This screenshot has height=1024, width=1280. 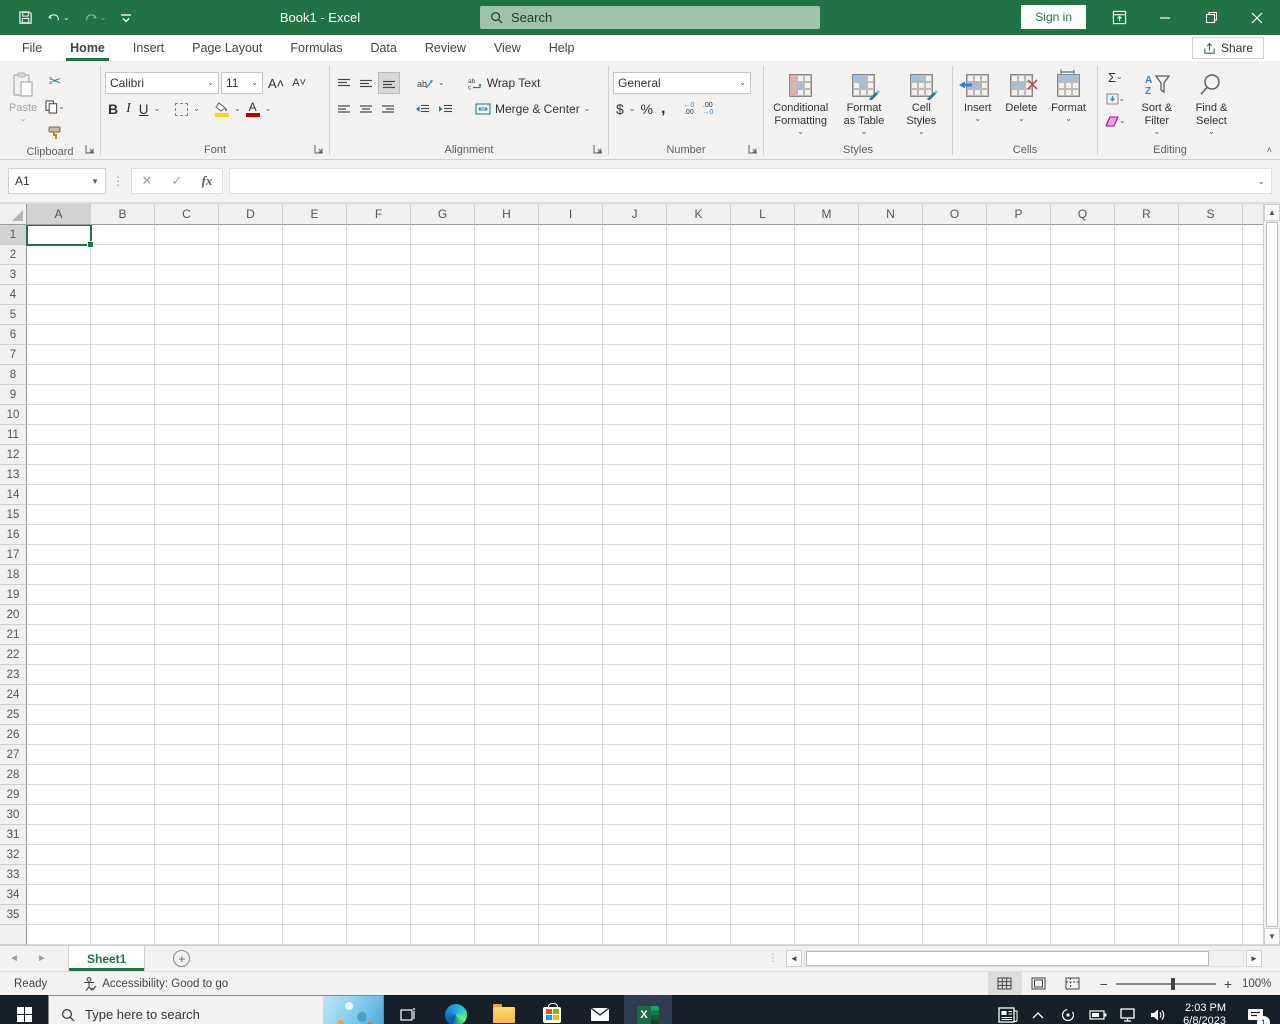 I want to click on row-header-18: 18, so click(x=13, y=575).